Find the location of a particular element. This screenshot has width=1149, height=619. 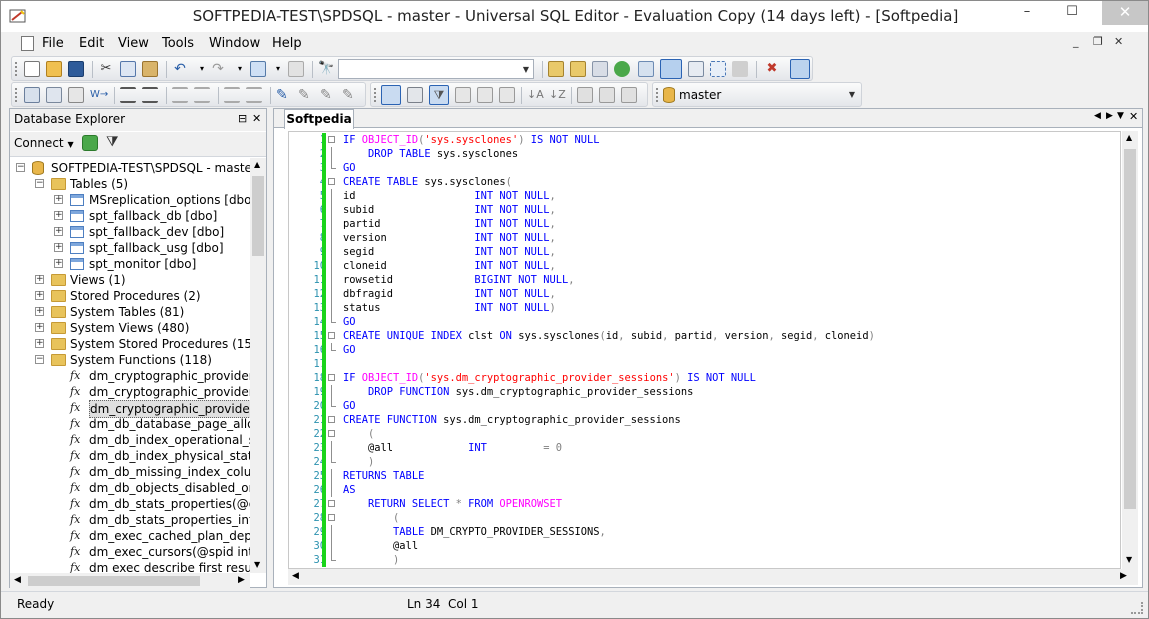

copy-icon is located at coordinates (128, 69).